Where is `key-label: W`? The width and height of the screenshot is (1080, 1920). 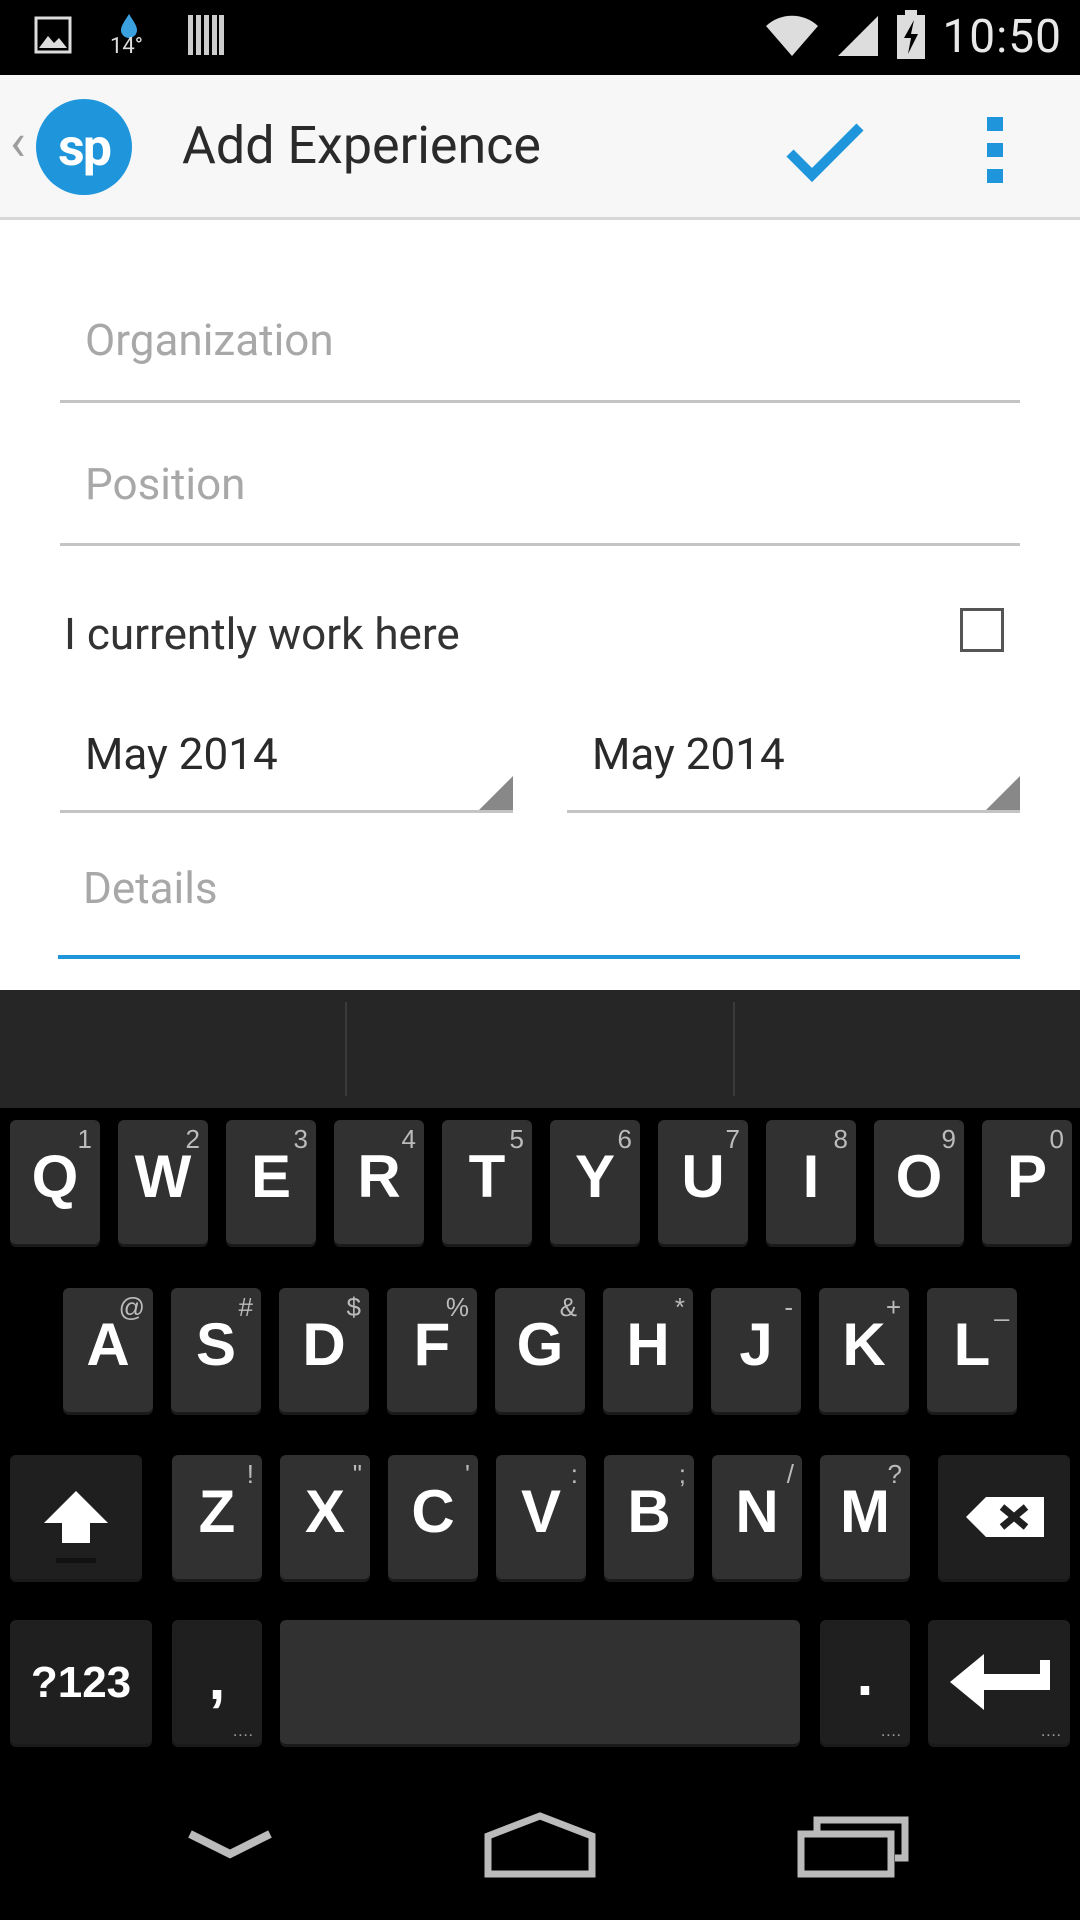 key-label: W is located at coordinates (163, 1176).